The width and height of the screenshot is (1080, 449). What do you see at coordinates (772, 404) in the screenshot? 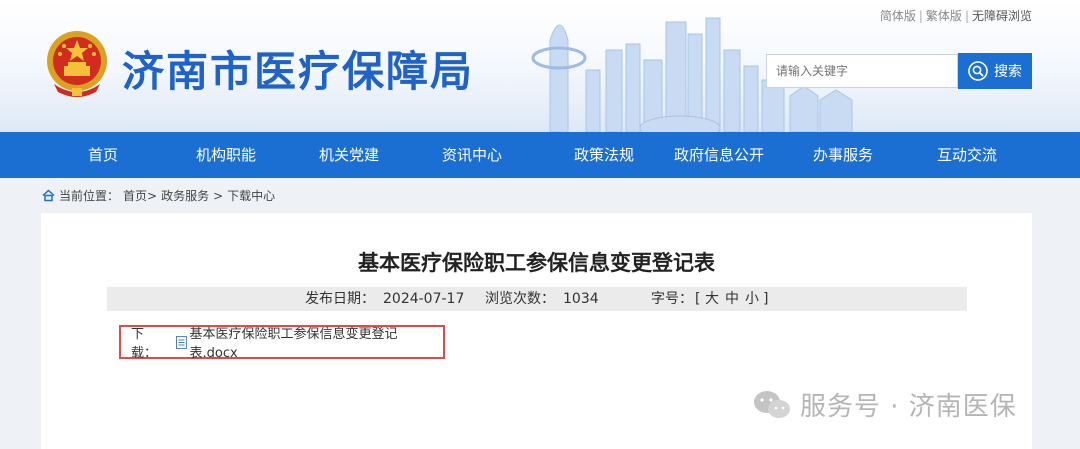
I see `wechat-icon` at bounding box center [772, 404].